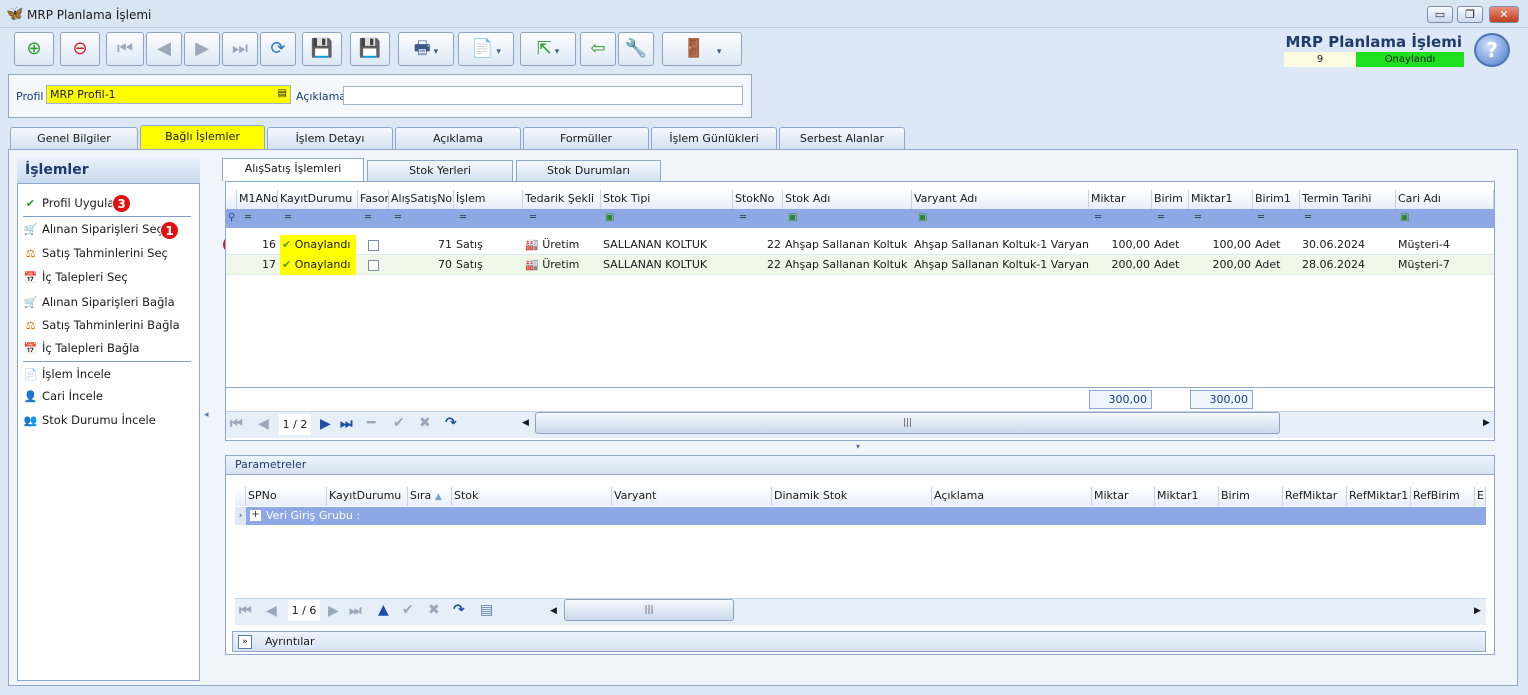 The height and width of the screenshot is (695, 1528). What do you see at coordinates (1443, 496) in the screenshot?
I see `param-column-header: RefBirim` at bounding box center [1443, 496].